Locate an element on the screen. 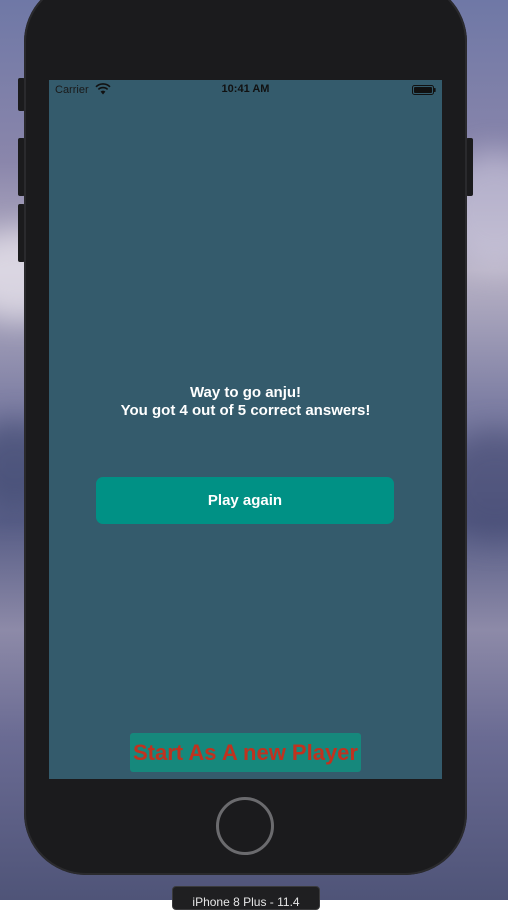  home-button is located at coordinates (245, 826).